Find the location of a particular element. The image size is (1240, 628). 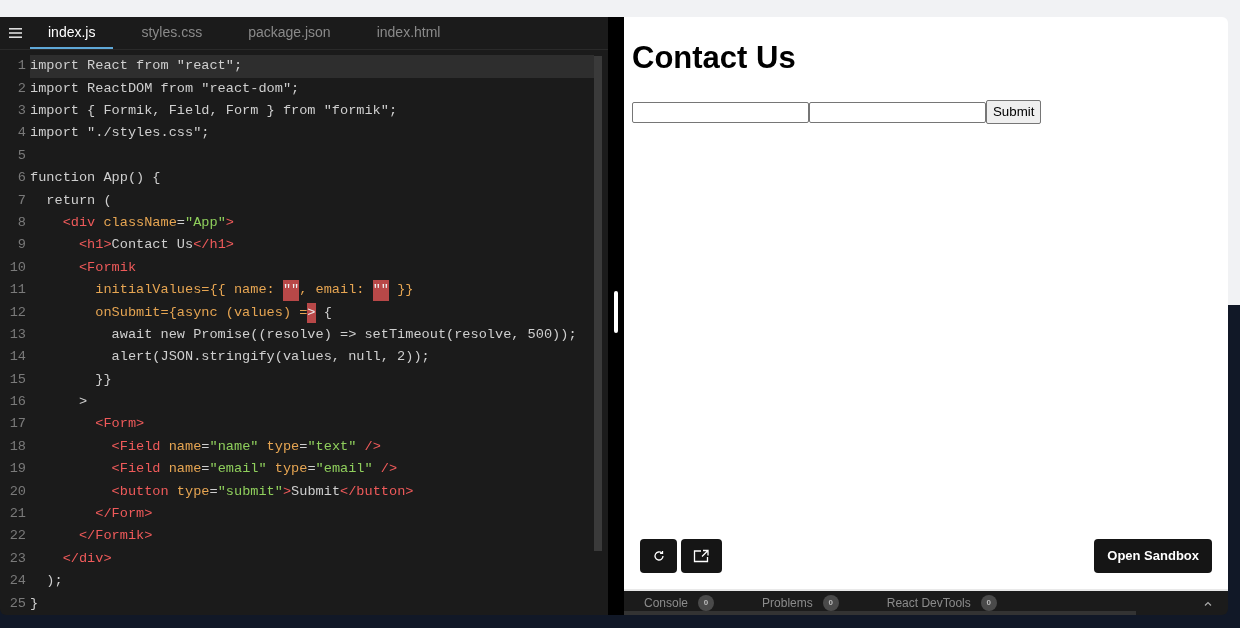

line-number: 15 is located at coordinates (17, 379).